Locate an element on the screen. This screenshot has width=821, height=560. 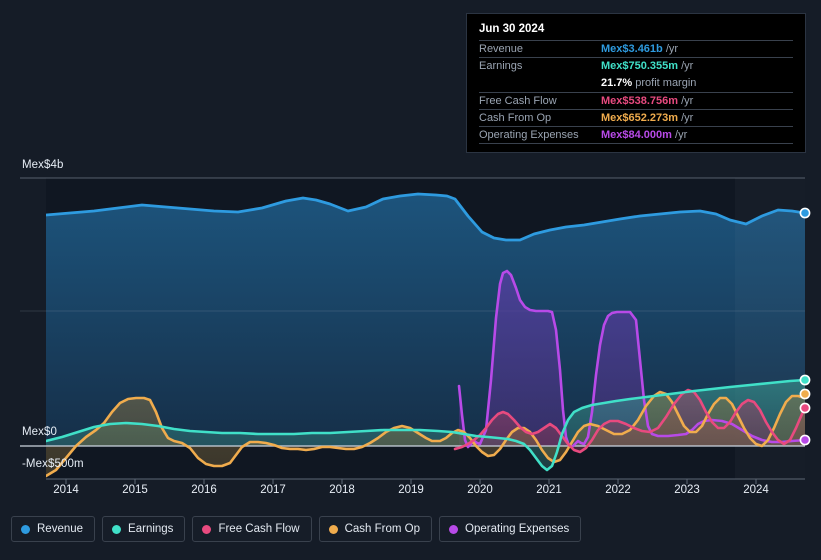
legend-item-earnings: Earnings is located at coordinates (144, 529).